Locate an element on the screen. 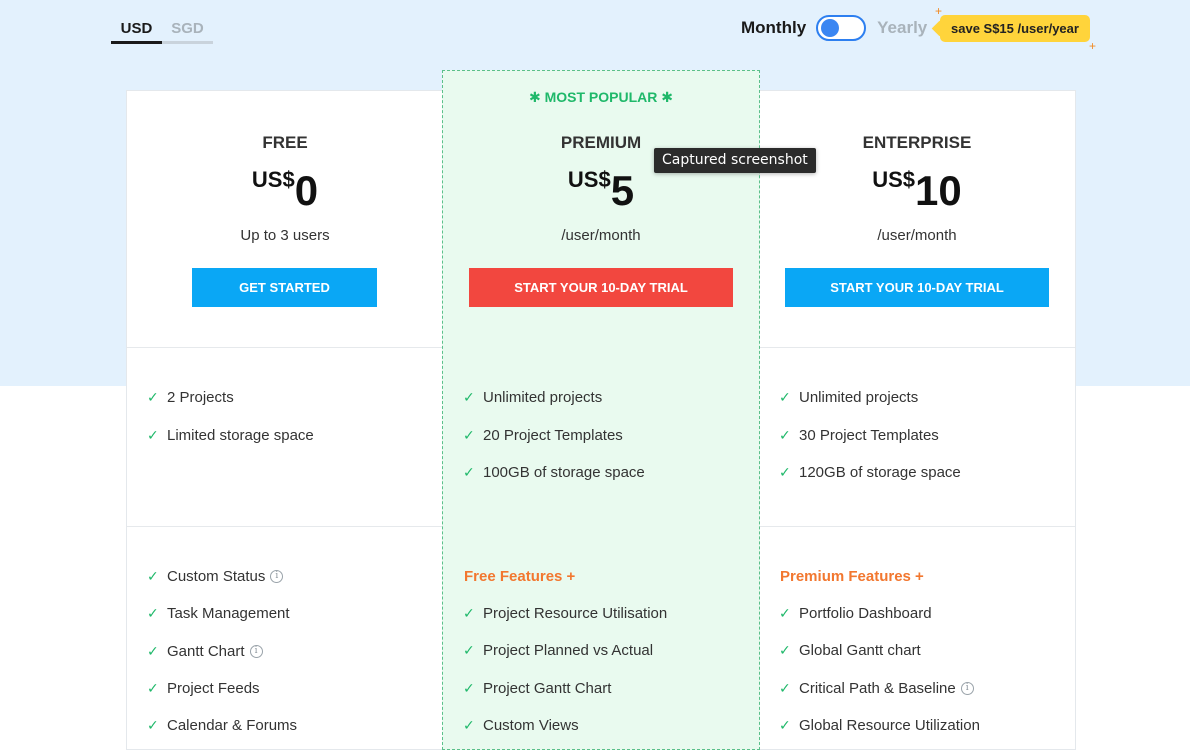 This screenshot has height=750, width=1190. feature-item: ✓ Global Gantt chart is located at coordinates (850, 650).